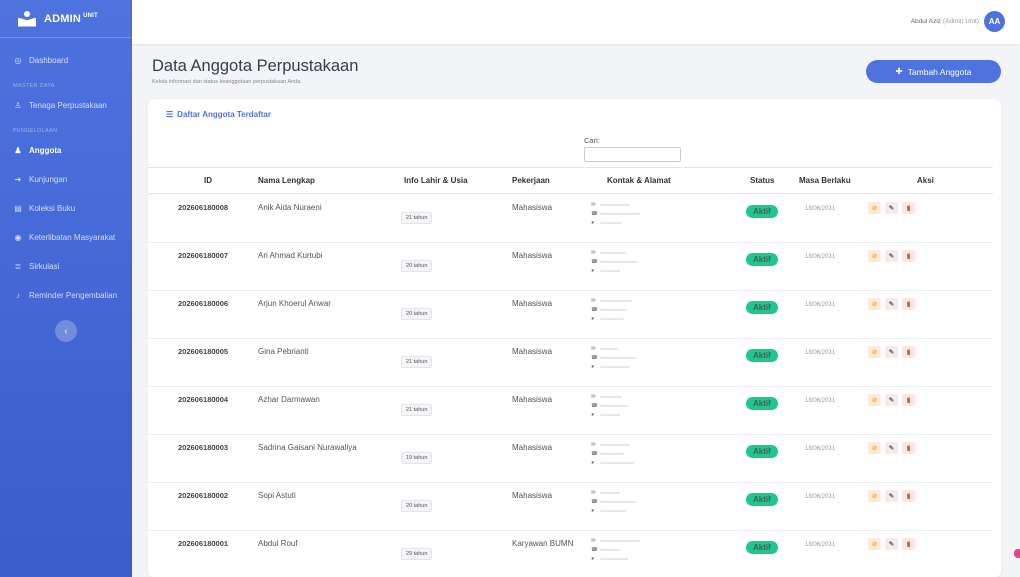  Describe the element at coordinates (66, 60) in the screenshot. I see `sidebar-item-dashboard: ◎ Dashboard` at that location.